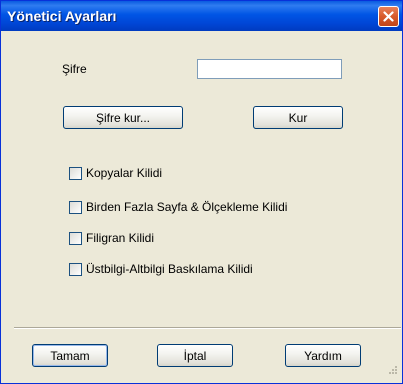 Image resolution: width=403 pixels, height=384 pixels. Describe the element at coordinates (124, 173) in the screenshot. I see `lock-copies-label: Kopyalar Kilidi` at that location.